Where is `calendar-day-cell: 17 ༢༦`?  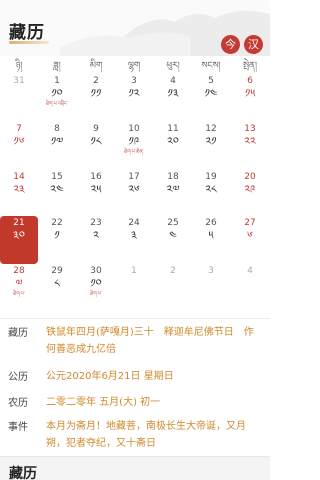
calendar-day-cell: 17 ༢༦ is located at coordinates (134, 194).